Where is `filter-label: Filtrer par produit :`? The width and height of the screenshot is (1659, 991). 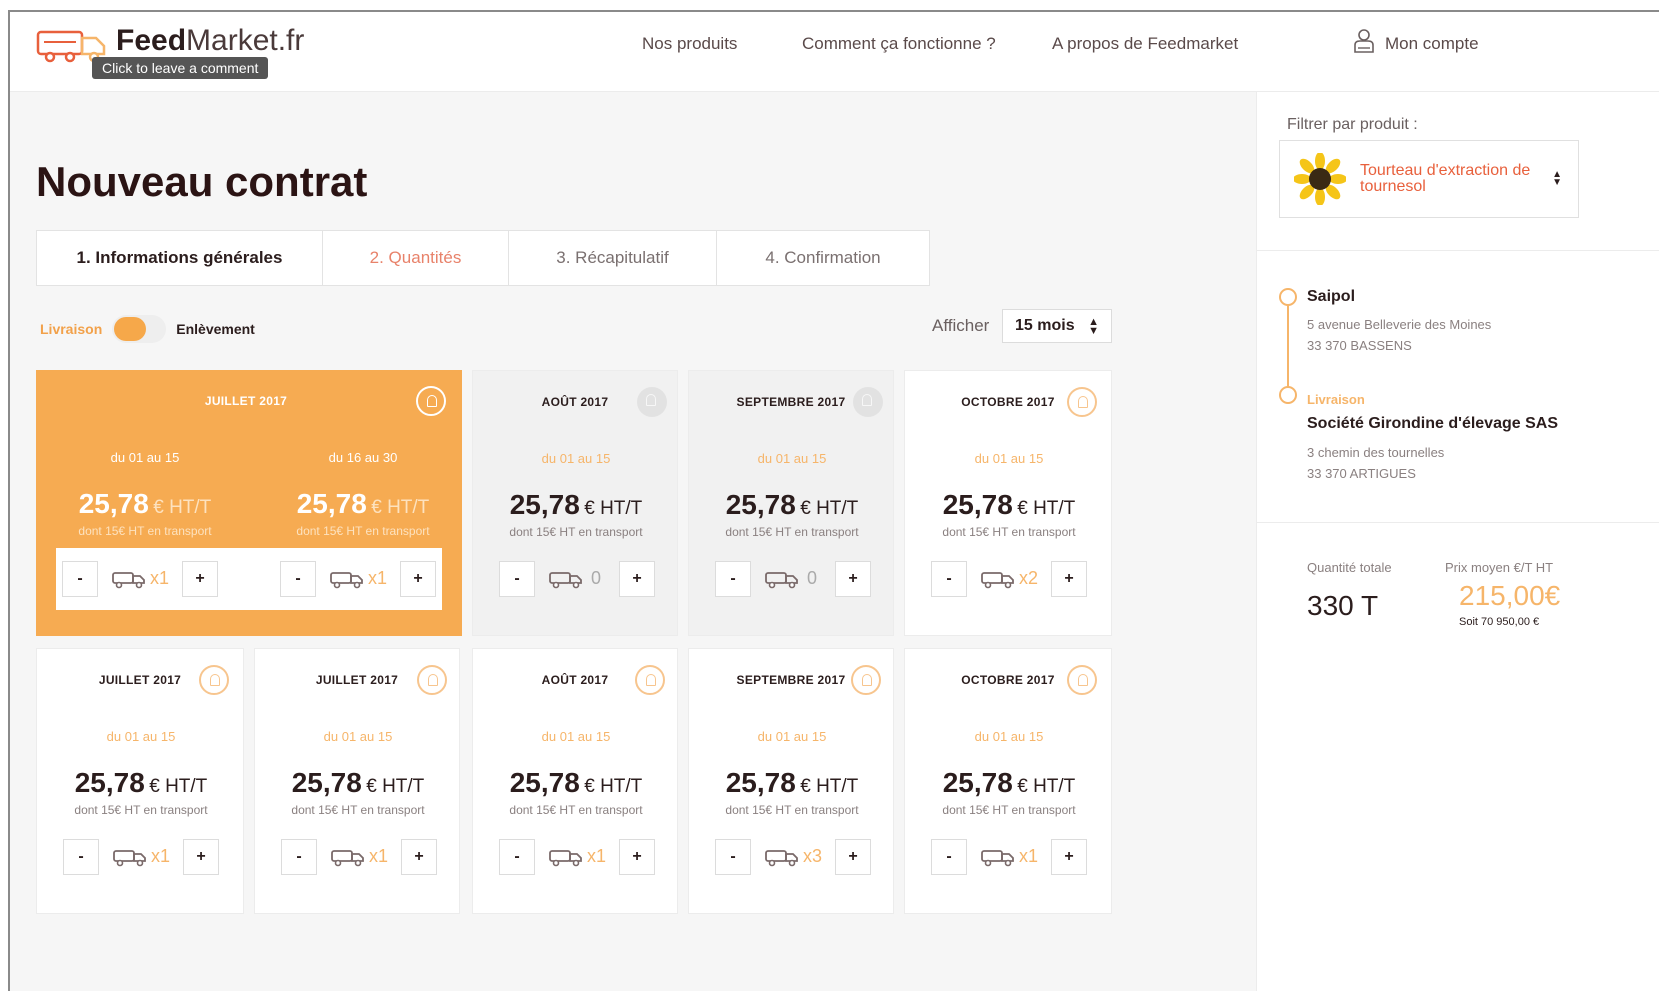
filter-label: Filtrer par produit : is located at coordinates (1352, 124).